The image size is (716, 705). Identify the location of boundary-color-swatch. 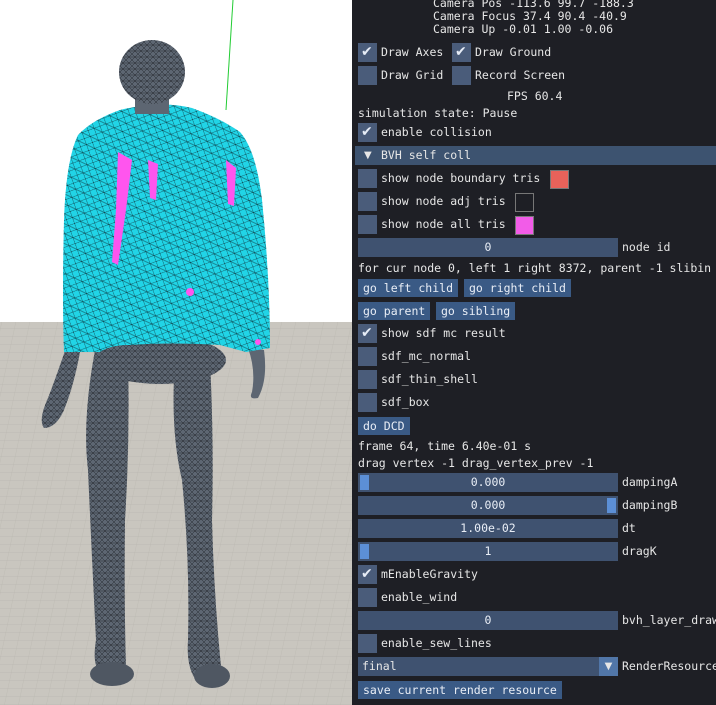
(559, 179).